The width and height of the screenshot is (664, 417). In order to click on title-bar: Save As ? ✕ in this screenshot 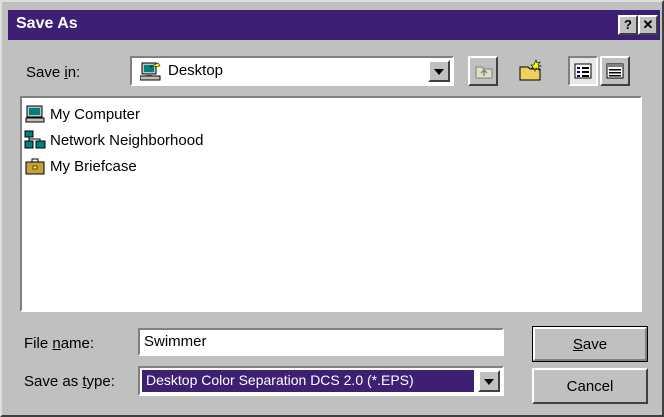, I will do `click(334, 25)`.